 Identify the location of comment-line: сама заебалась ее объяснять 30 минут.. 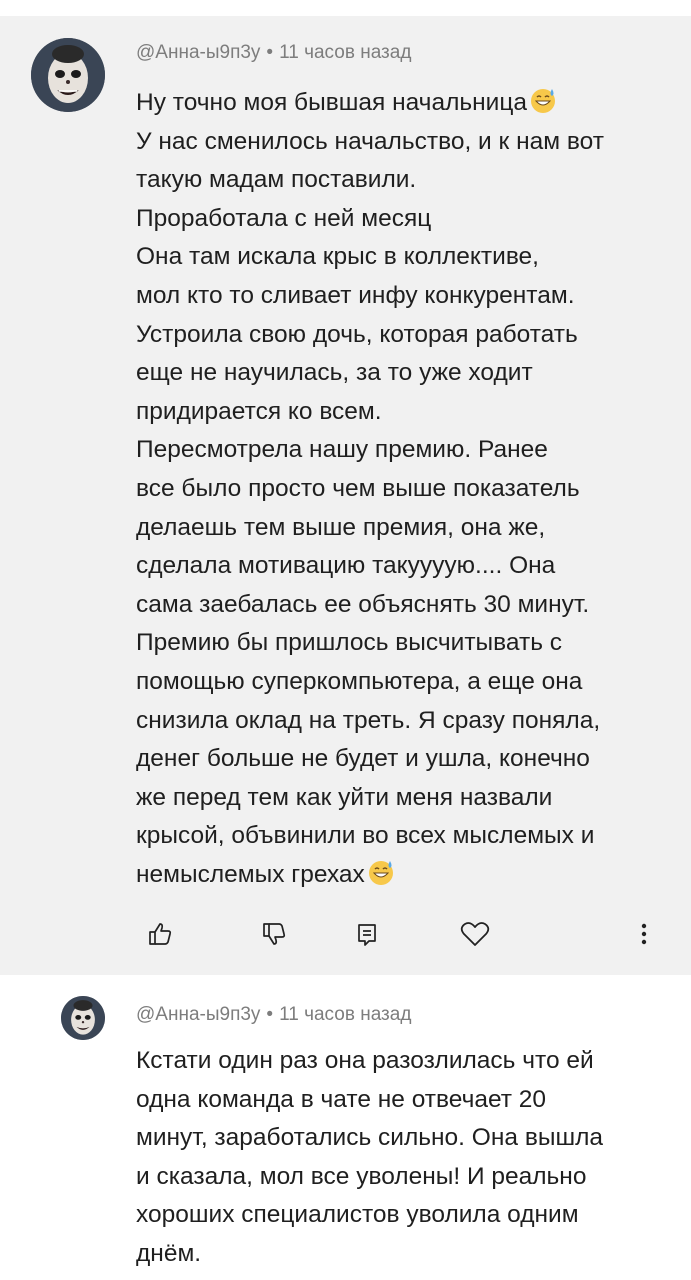
(363, 604).